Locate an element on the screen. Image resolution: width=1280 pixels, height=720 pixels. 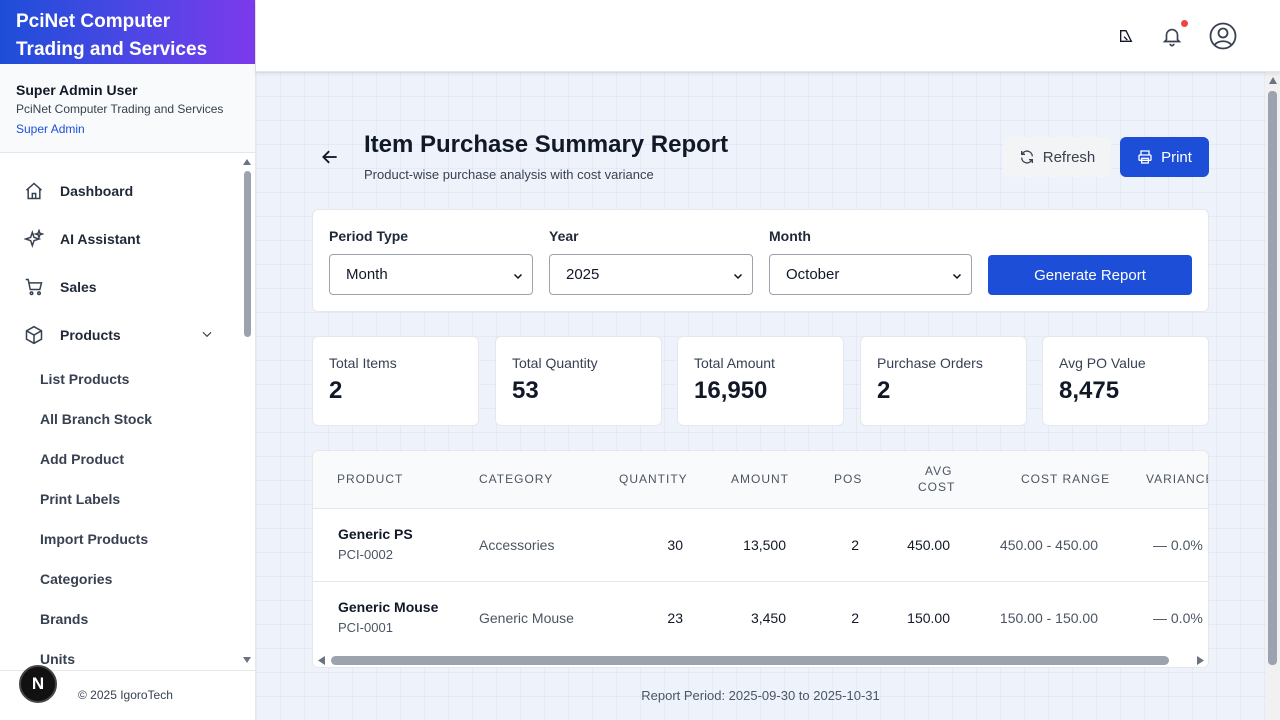
sidebar-subitem-units: Units is located at coordinates (57, 659).